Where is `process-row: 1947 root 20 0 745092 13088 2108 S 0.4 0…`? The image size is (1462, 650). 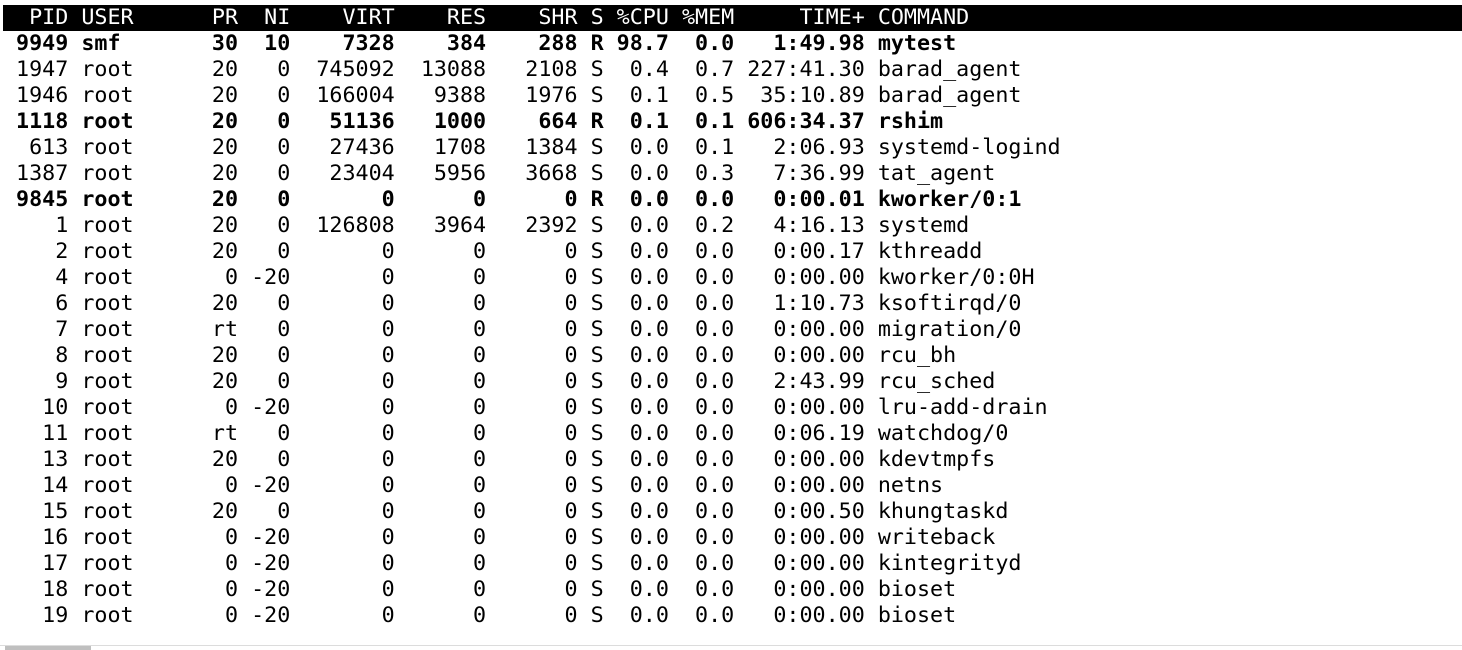 process-row: 1947 root 20 0 745092 13088 2108 S 0.4 0… is located at coordinates (512, 69).